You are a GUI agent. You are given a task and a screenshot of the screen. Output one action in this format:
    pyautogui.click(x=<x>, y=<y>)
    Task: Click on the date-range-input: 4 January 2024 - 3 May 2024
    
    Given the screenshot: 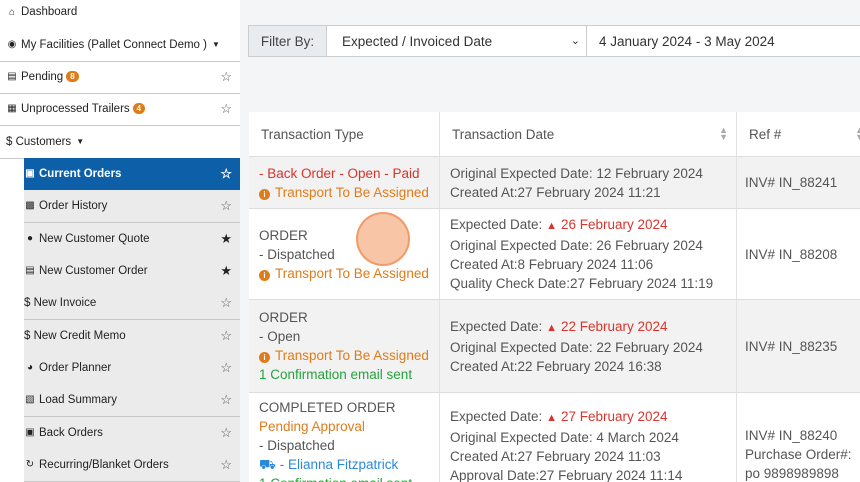 What is the action you would take?
    pyautogui.click(x=723, y=41)
    